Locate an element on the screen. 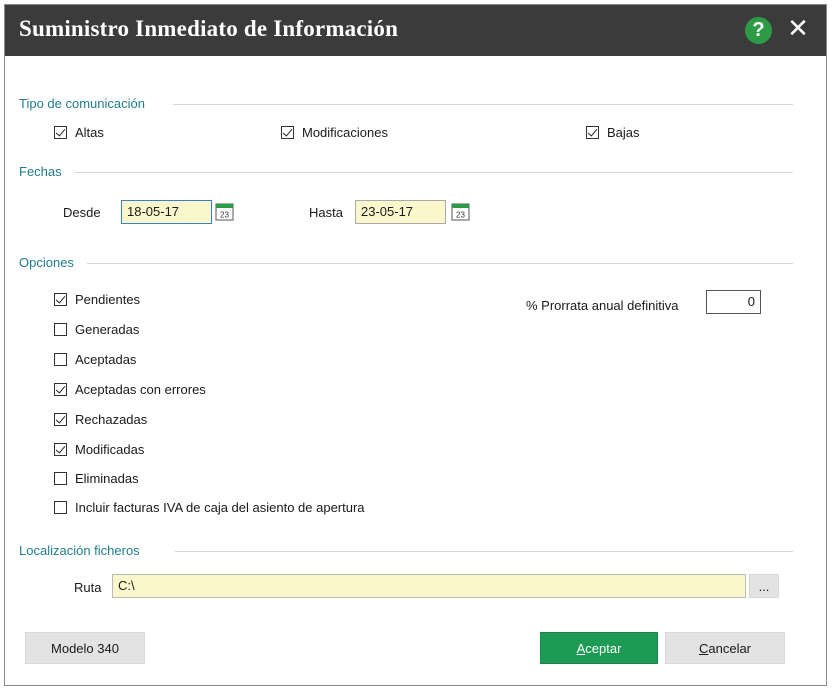 This screenshot has width=833, height=692. checkbox-altas: Altas is located at coordinates (79, 132).